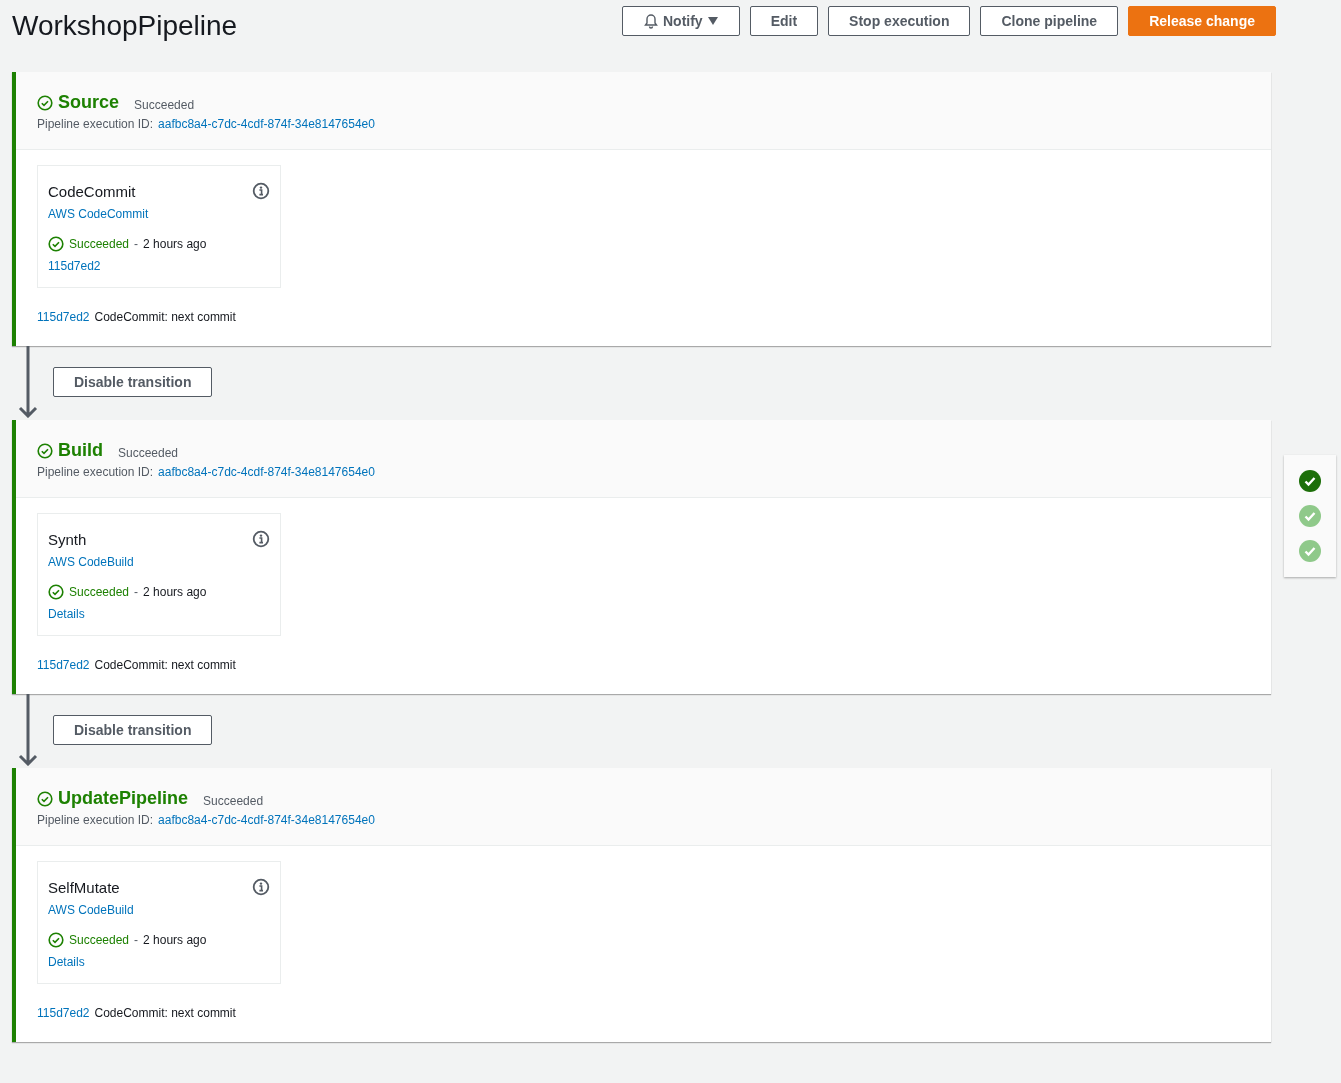  What do you see at coordinates (1049, 21) in the screenshot?
I see `toolbar-button: Clone pipeline` at bounding box center [1049, 21].